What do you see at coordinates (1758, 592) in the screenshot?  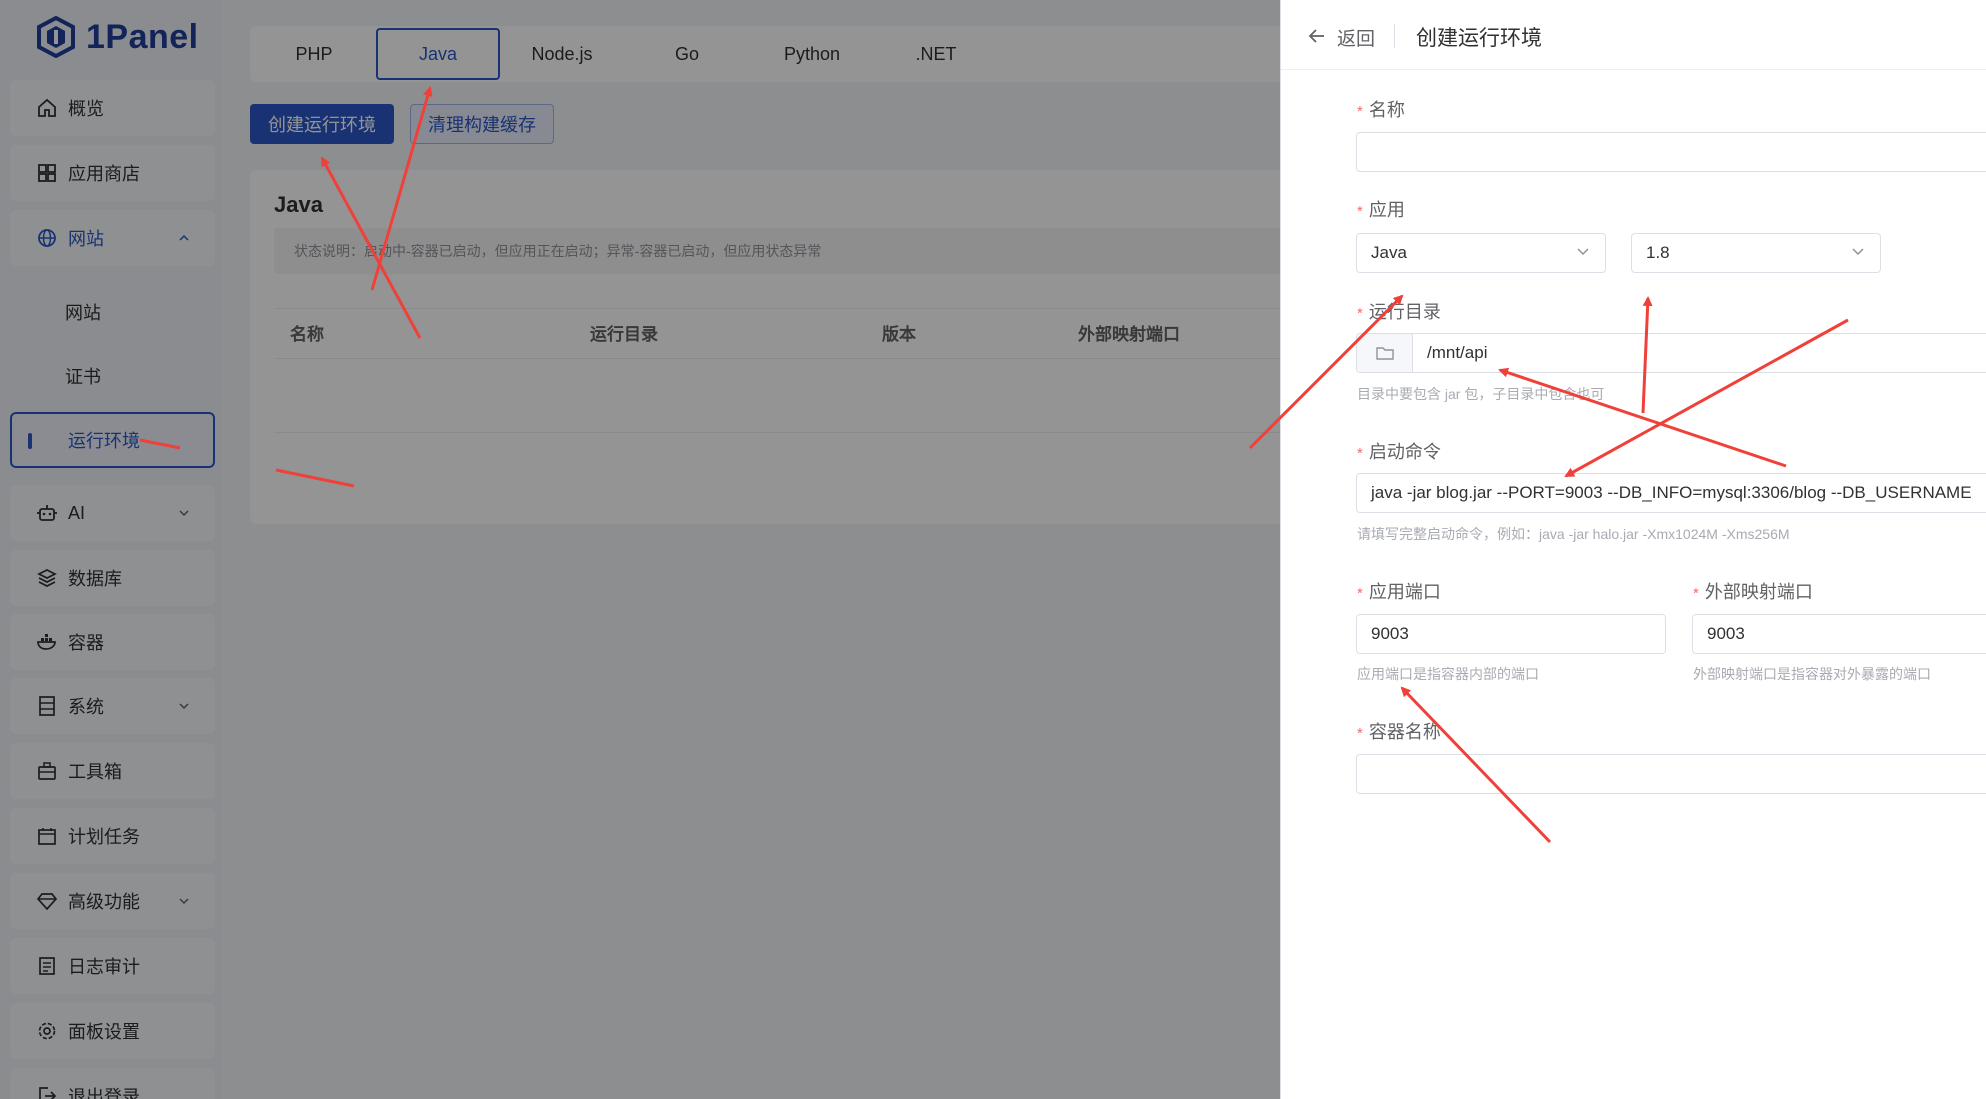 I see `label-text: 外部映射端口` at bounding box center [1758, 592].